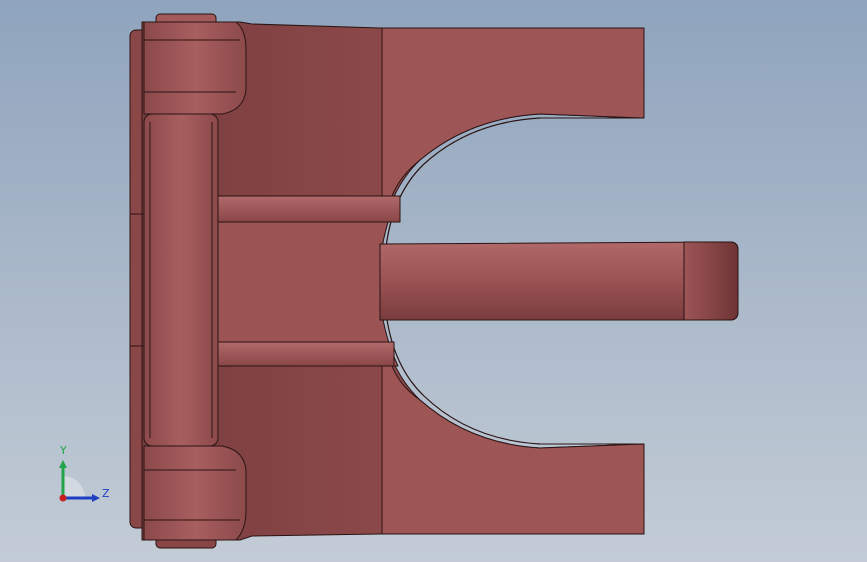 Image resolution: width=867 pixels, height=562 pixels. I want to click on x-axis-dot, so click(63, 498).